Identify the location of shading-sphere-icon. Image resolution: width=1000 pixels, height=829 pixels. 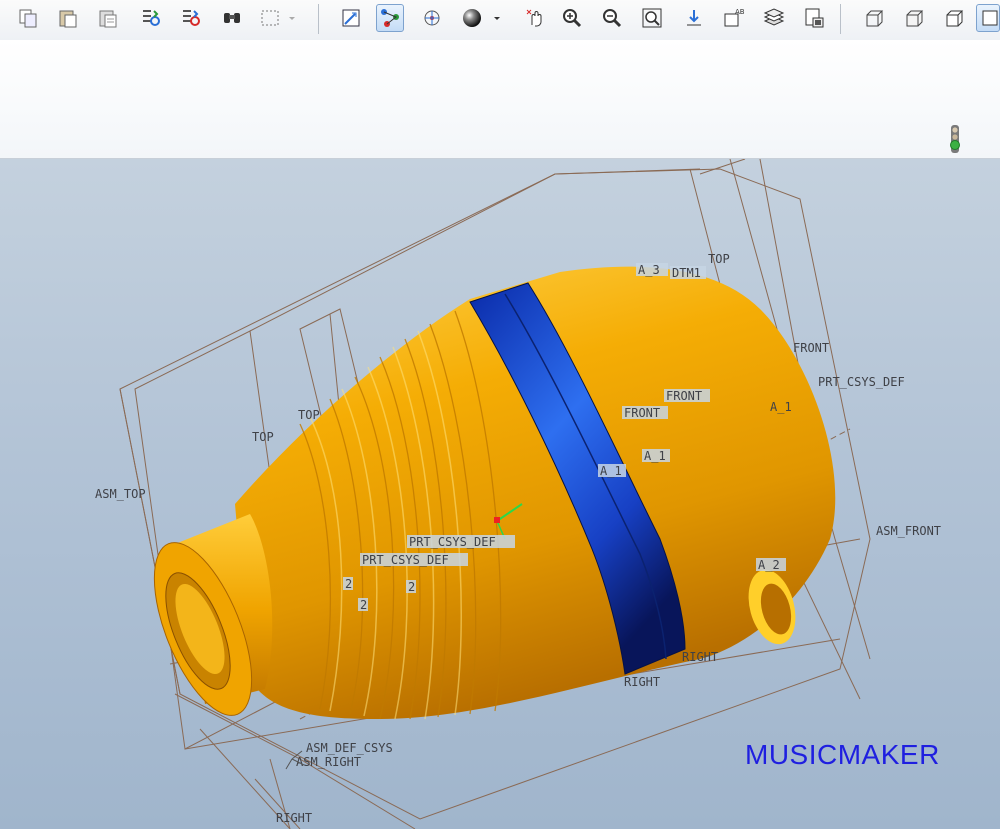
(472, 18).